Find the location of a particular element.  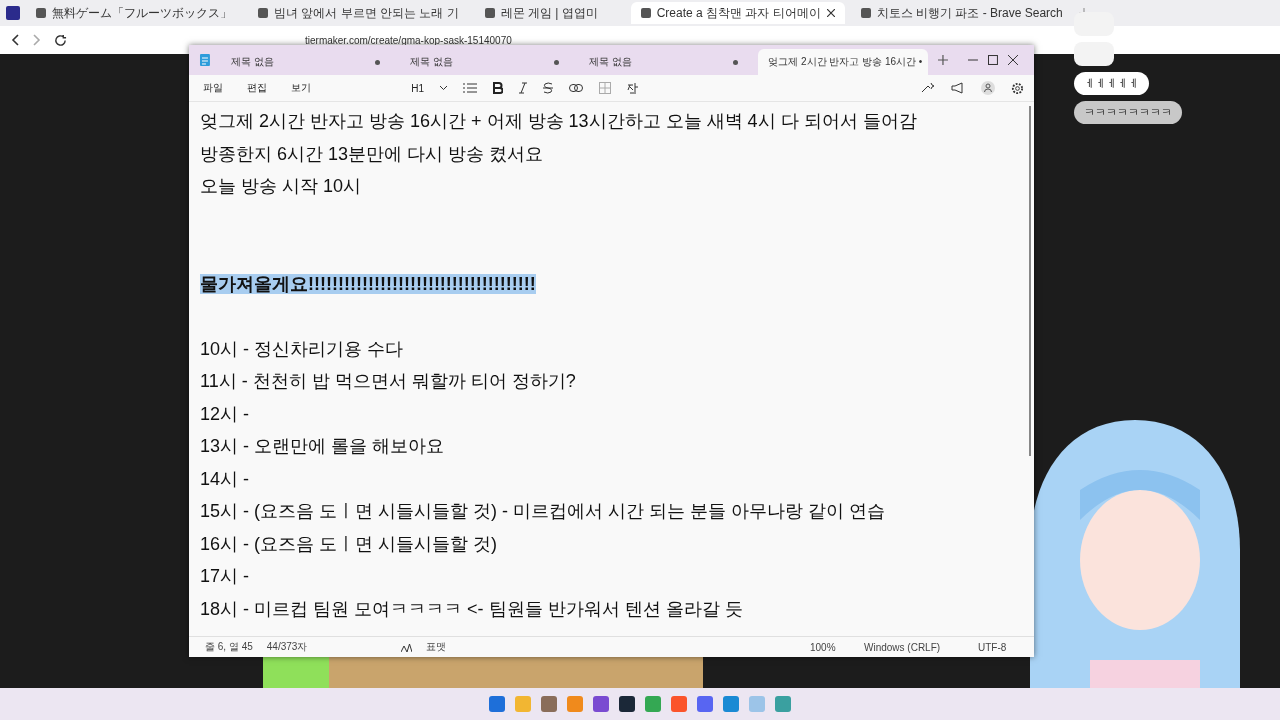

encoding: UTF-8 is located at coordinates (993, 647).